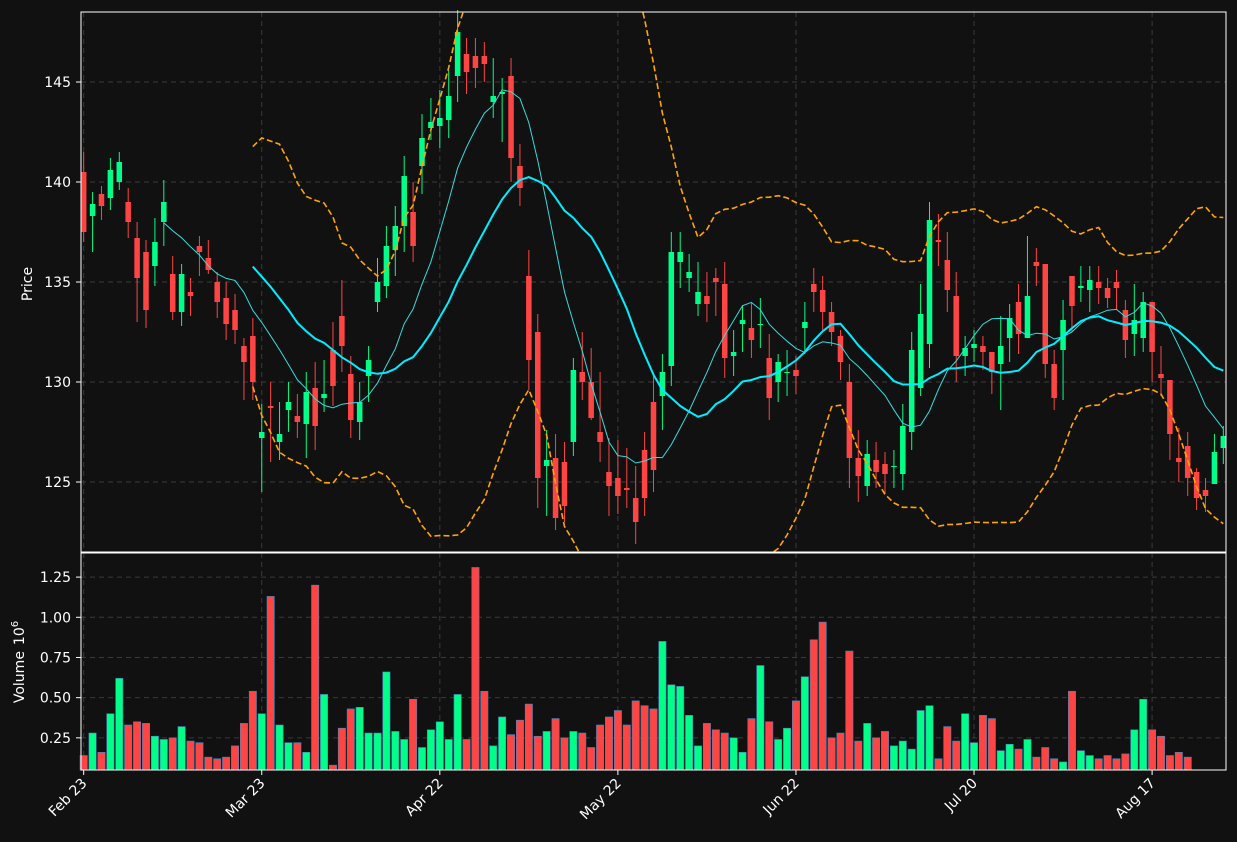  I want to click on volume-tick-label: 0.50, so click(55, 699).